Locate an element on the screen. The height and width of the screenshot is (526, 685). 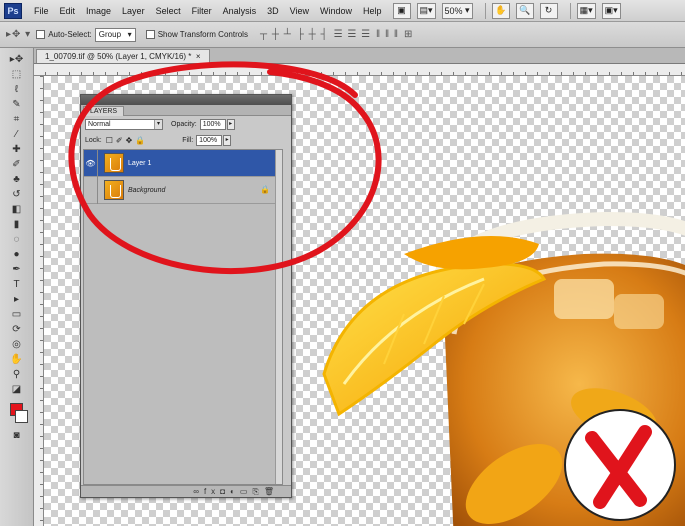
blur-tool-icon: ◌ is located at coordinates (17, 239).